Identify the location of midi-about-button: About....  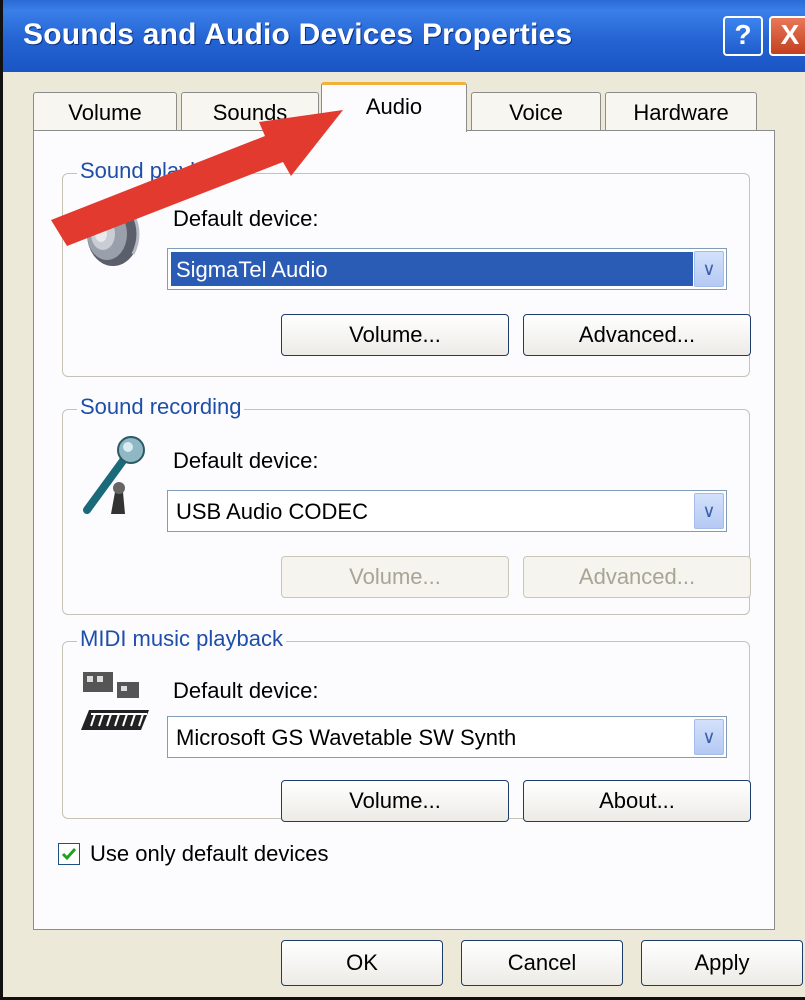
(637, 801).